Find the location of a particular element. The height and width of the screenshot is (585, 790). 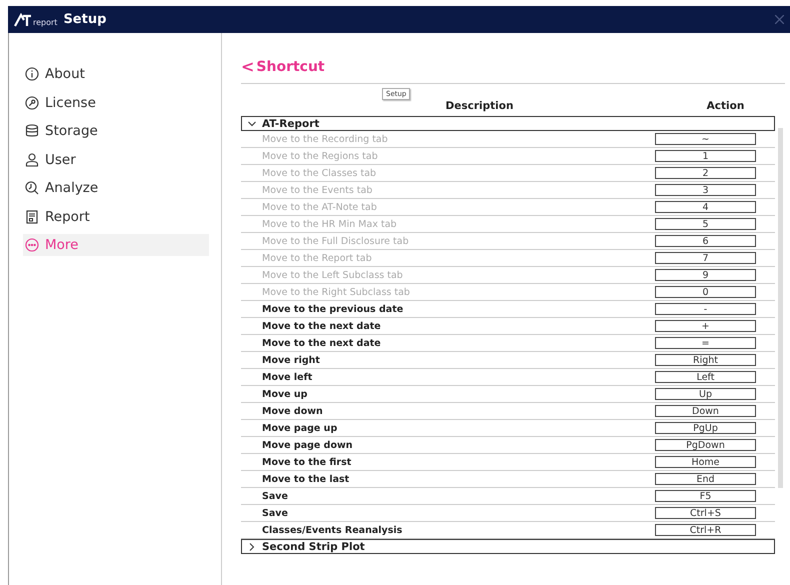

key-field: 3 is located at coordinates (705, 190).